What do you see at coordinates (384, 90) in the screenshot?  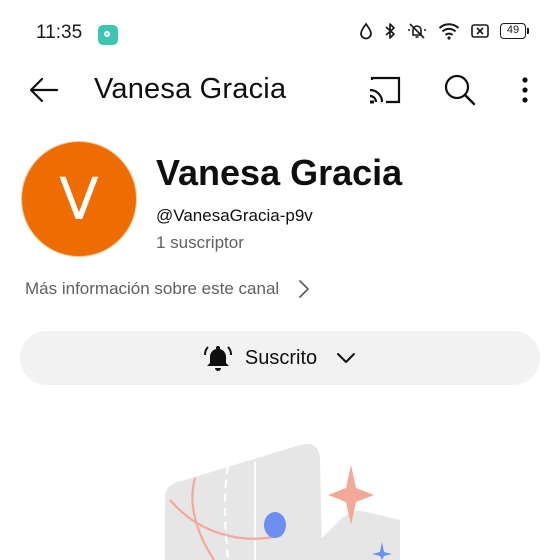 I see `cast-icon` at bounding box center [384, 90].